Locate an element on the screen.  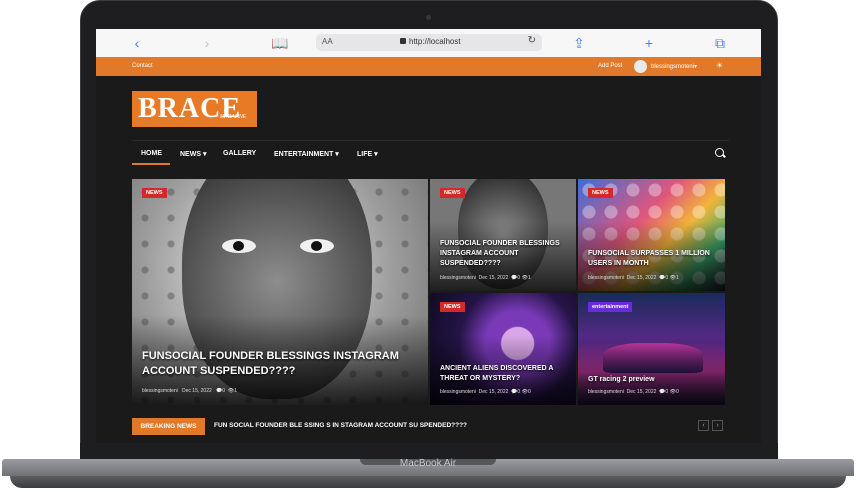
category-badge: entertainment is located at coordinates (610, 307).